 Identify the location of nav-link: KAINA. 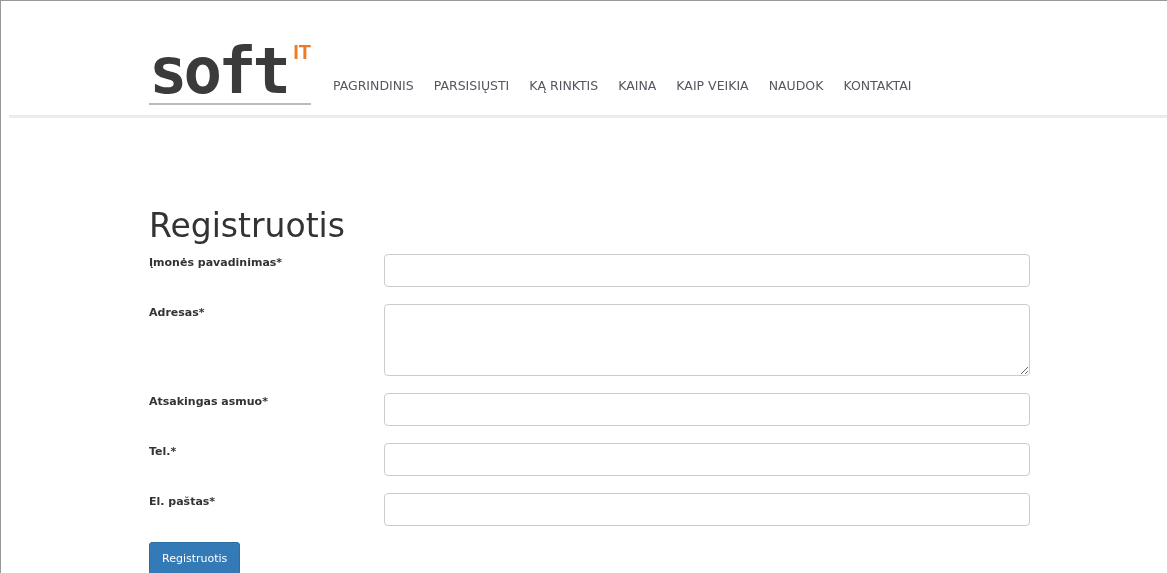
(637, 85).